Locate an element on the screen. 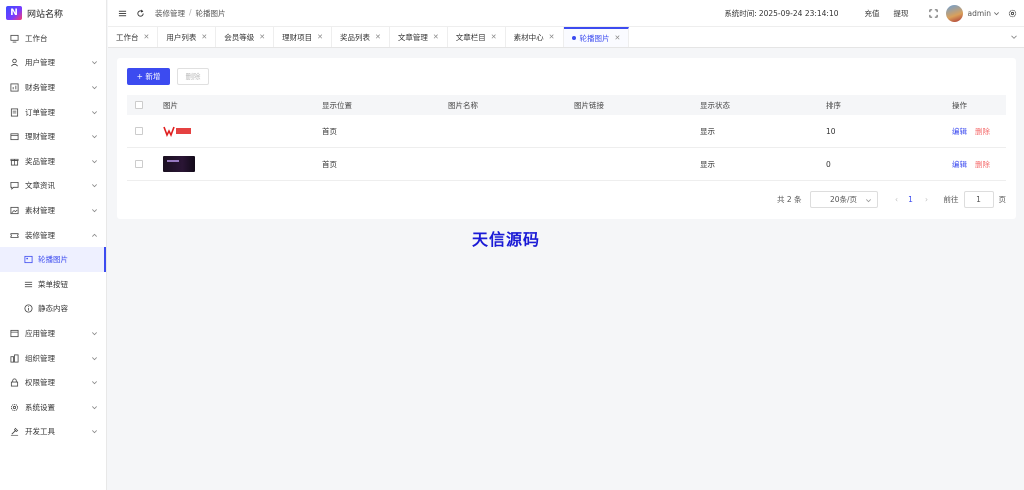 Image resolution: width=1024 pixels, height=490 pixels. tab-label: 文章栏目 is located at coordinates (470, 37).